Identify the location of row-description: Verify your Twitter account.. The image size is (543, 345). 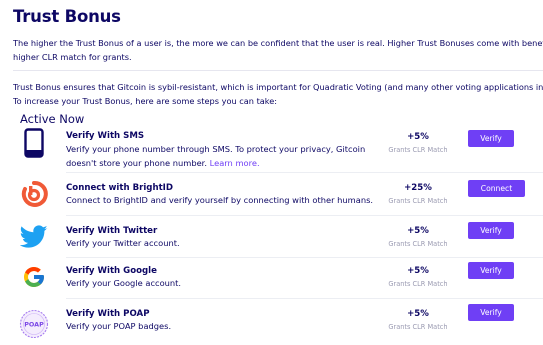
(123, 243).